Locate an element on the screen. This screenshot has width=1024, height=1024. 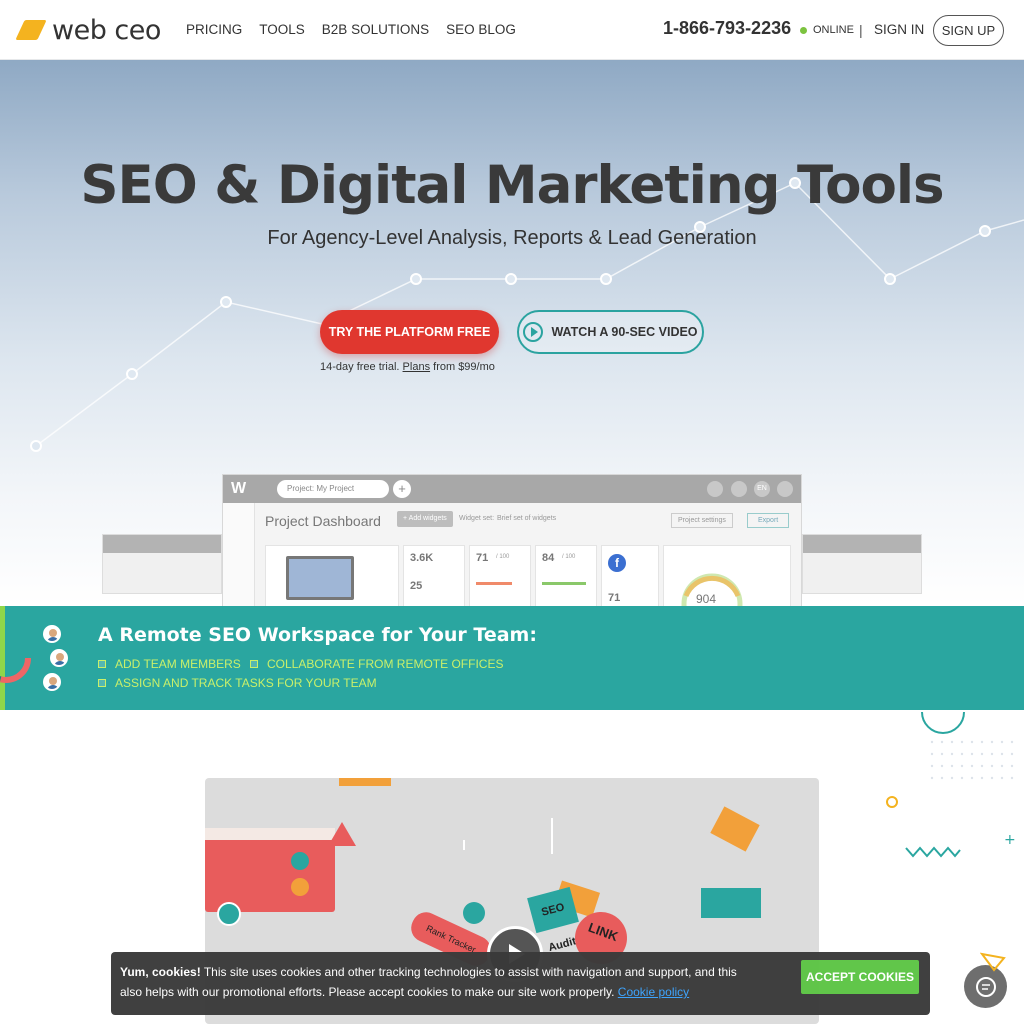
project-select: Project: My Project is located at coordinates (333, 489).